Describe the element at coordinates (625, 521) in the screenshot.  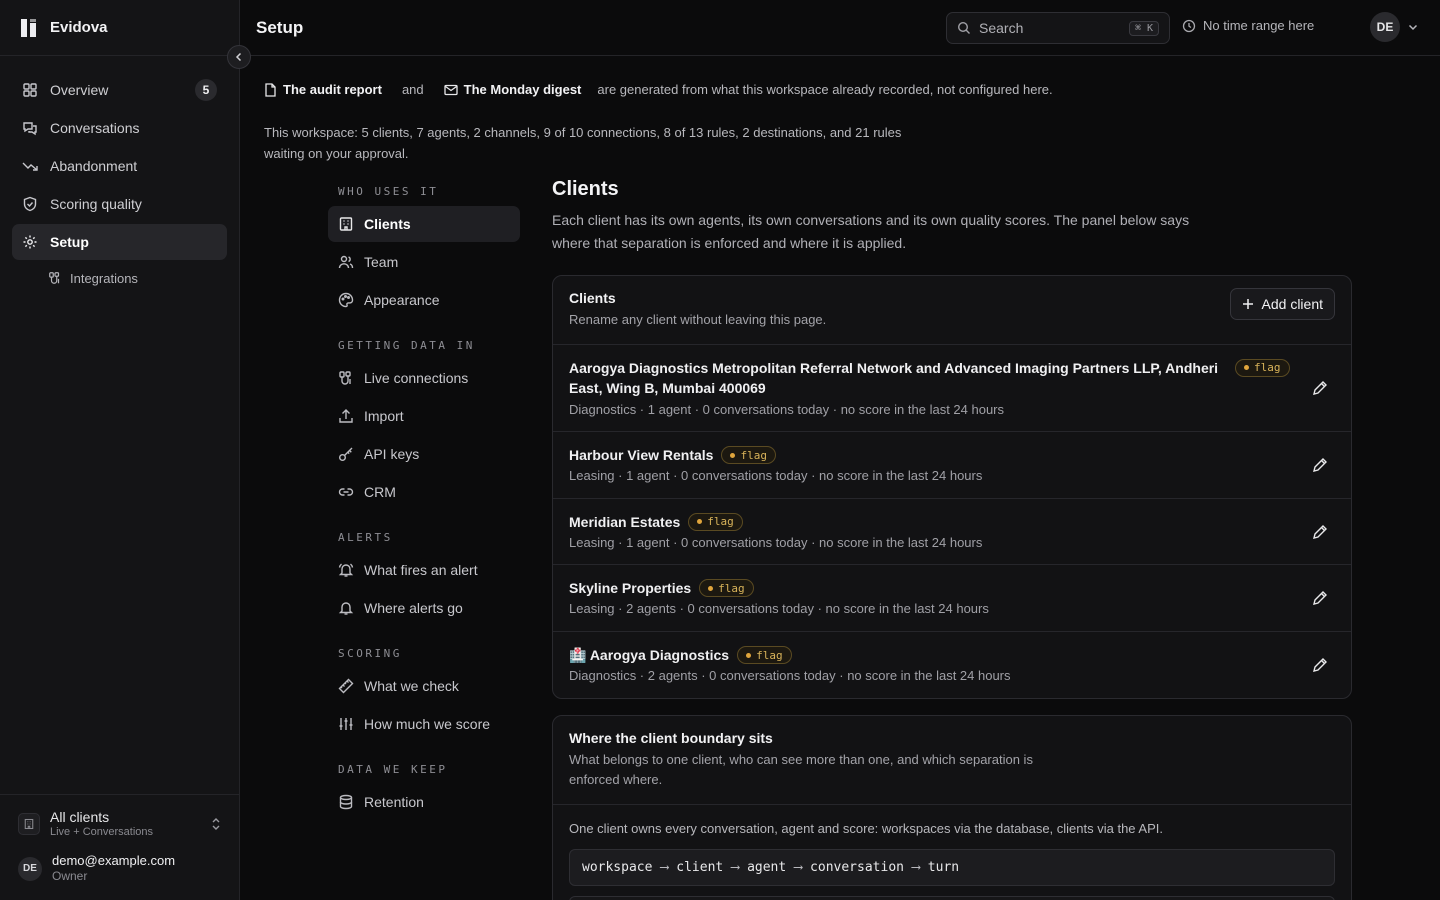
I see `client-name: Meridian Estates` at that location.